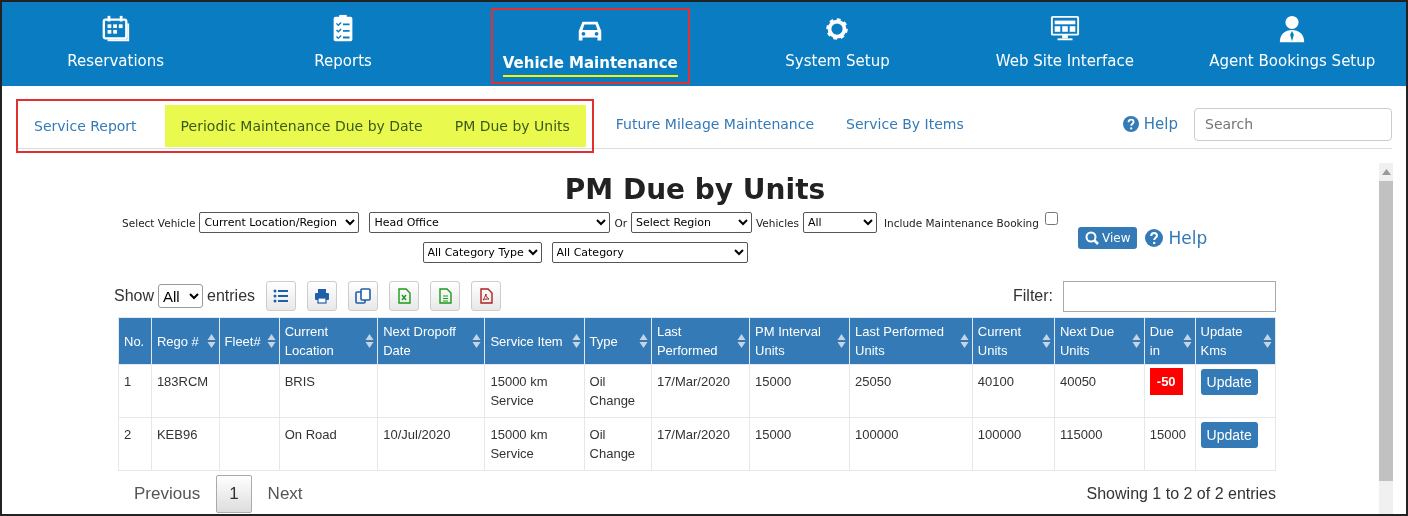  Describe the element at coordinates (1293, 124) in the screenshot. I see `search-field: Search` at that location.